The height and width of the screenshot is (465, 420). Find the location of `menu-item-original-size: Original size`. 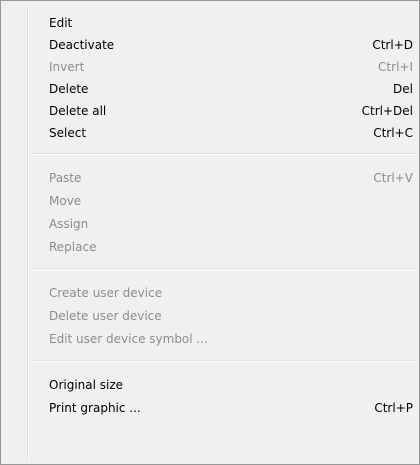

menu-item-original-size: Original size is located at coordinates (210, 385).